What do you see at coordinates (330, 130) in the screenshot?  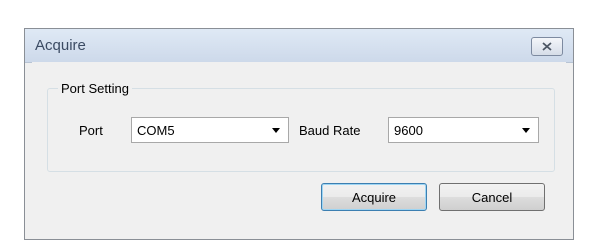 I see `baud-rate-label: Baud Rate` at bounding box center [330, 130].